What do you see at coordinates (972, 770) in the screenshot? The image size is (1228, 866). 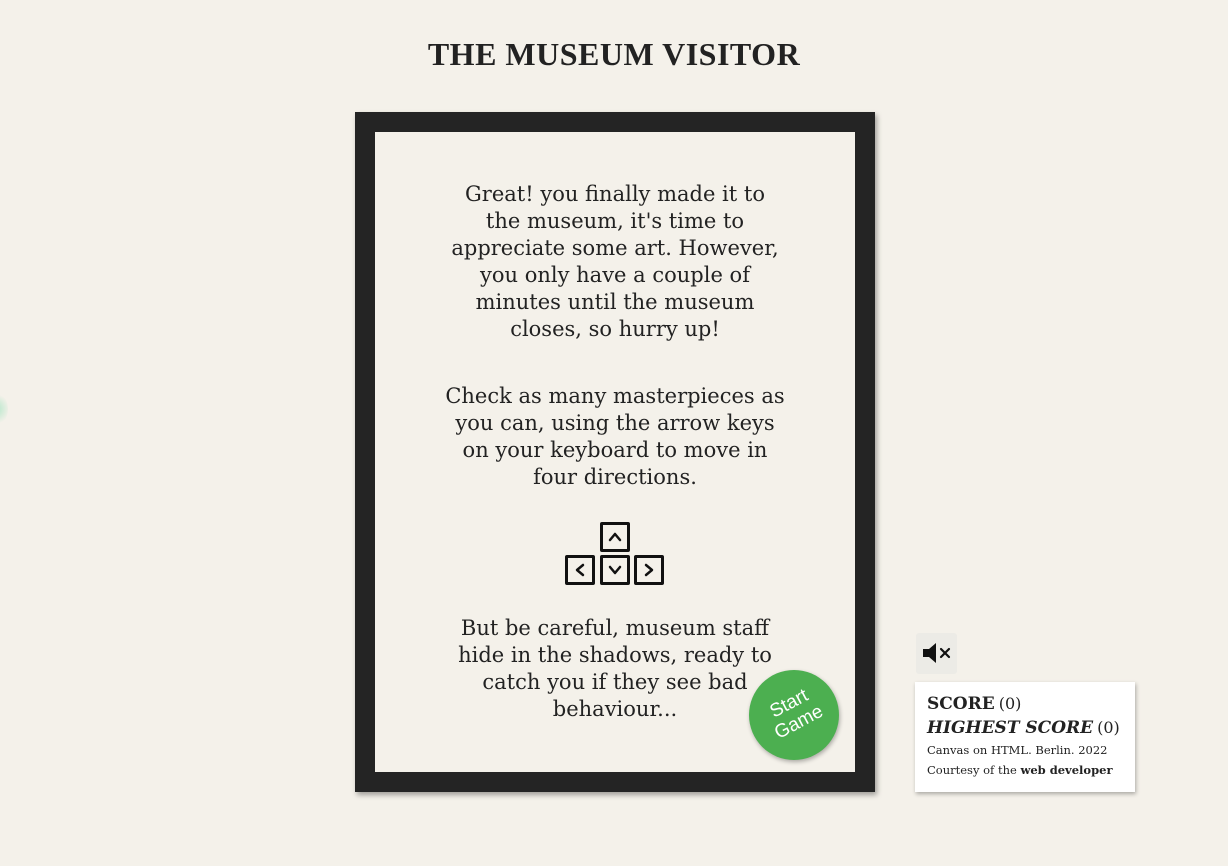 I see `courtesy-prefix: Courtesy of the` at bounding box center [972, 770].